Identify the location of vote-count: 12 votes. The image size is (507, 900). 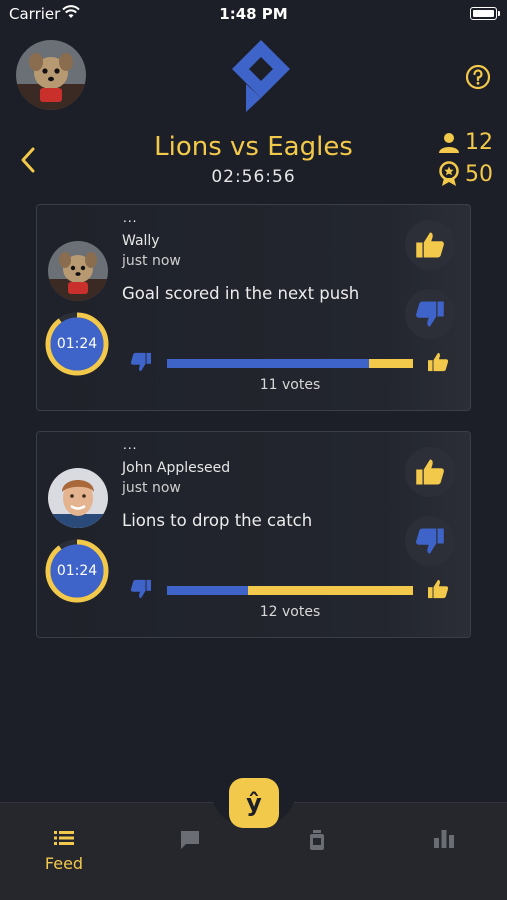
(290, 612).